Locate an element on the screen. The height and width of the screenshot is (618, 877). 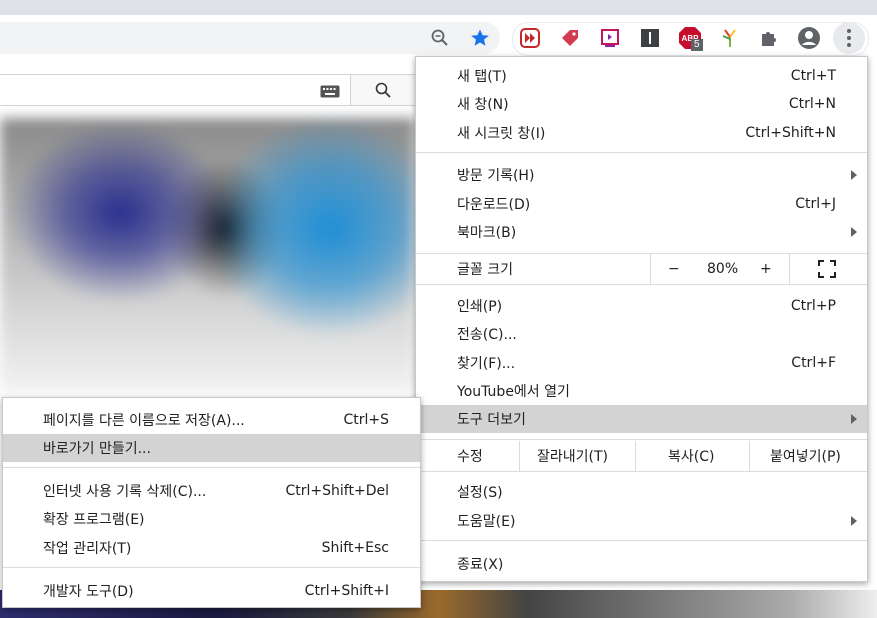
submenu-item-shortcut: Shift+Esc is located at coordinates (355, 548).